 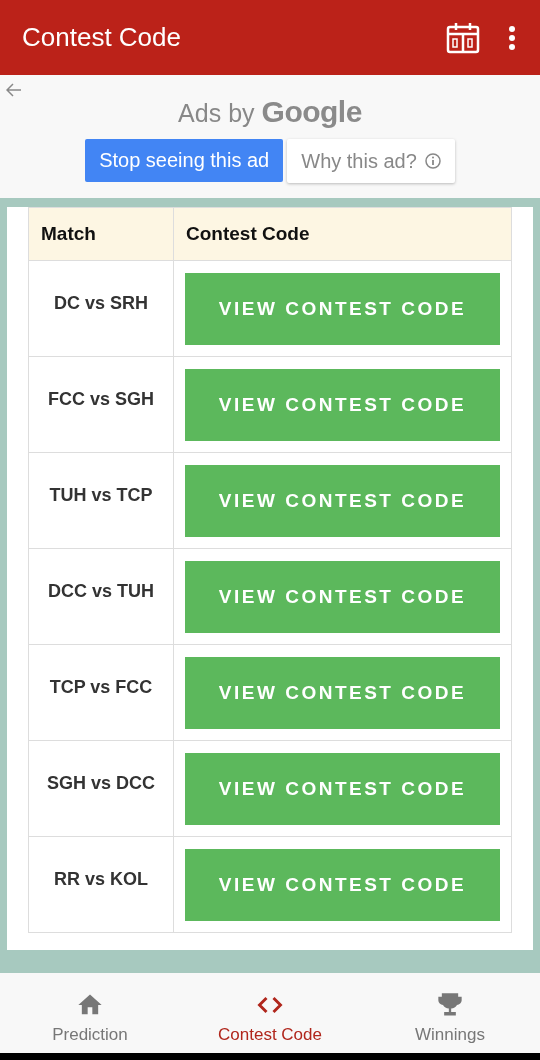 I want to click on brand-logo: Google, so click(x=311, y=112).